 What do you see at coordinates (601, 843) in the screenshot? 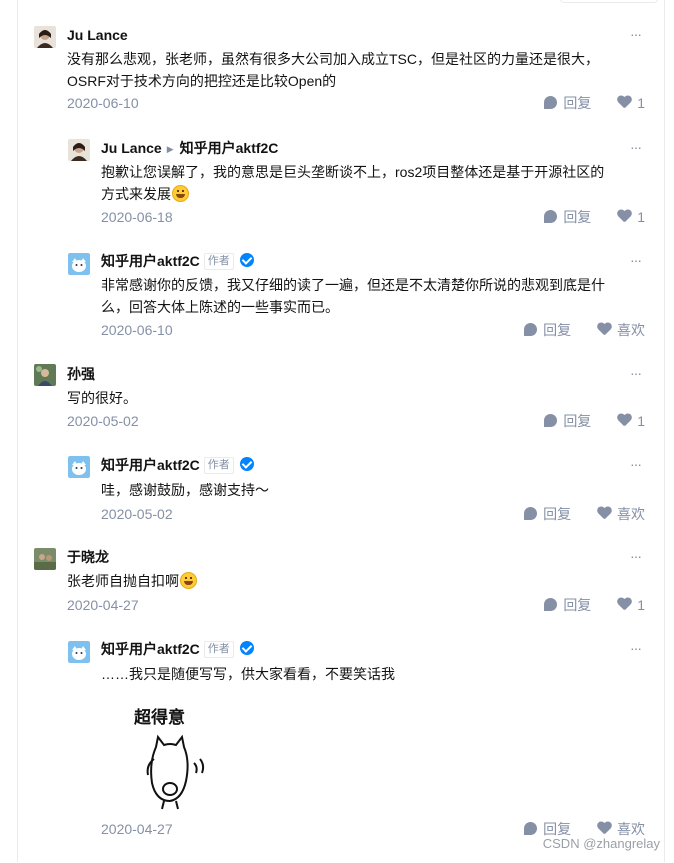
I see `watermark: CSDN @zhangrelay` at bounding box center [601, 843].